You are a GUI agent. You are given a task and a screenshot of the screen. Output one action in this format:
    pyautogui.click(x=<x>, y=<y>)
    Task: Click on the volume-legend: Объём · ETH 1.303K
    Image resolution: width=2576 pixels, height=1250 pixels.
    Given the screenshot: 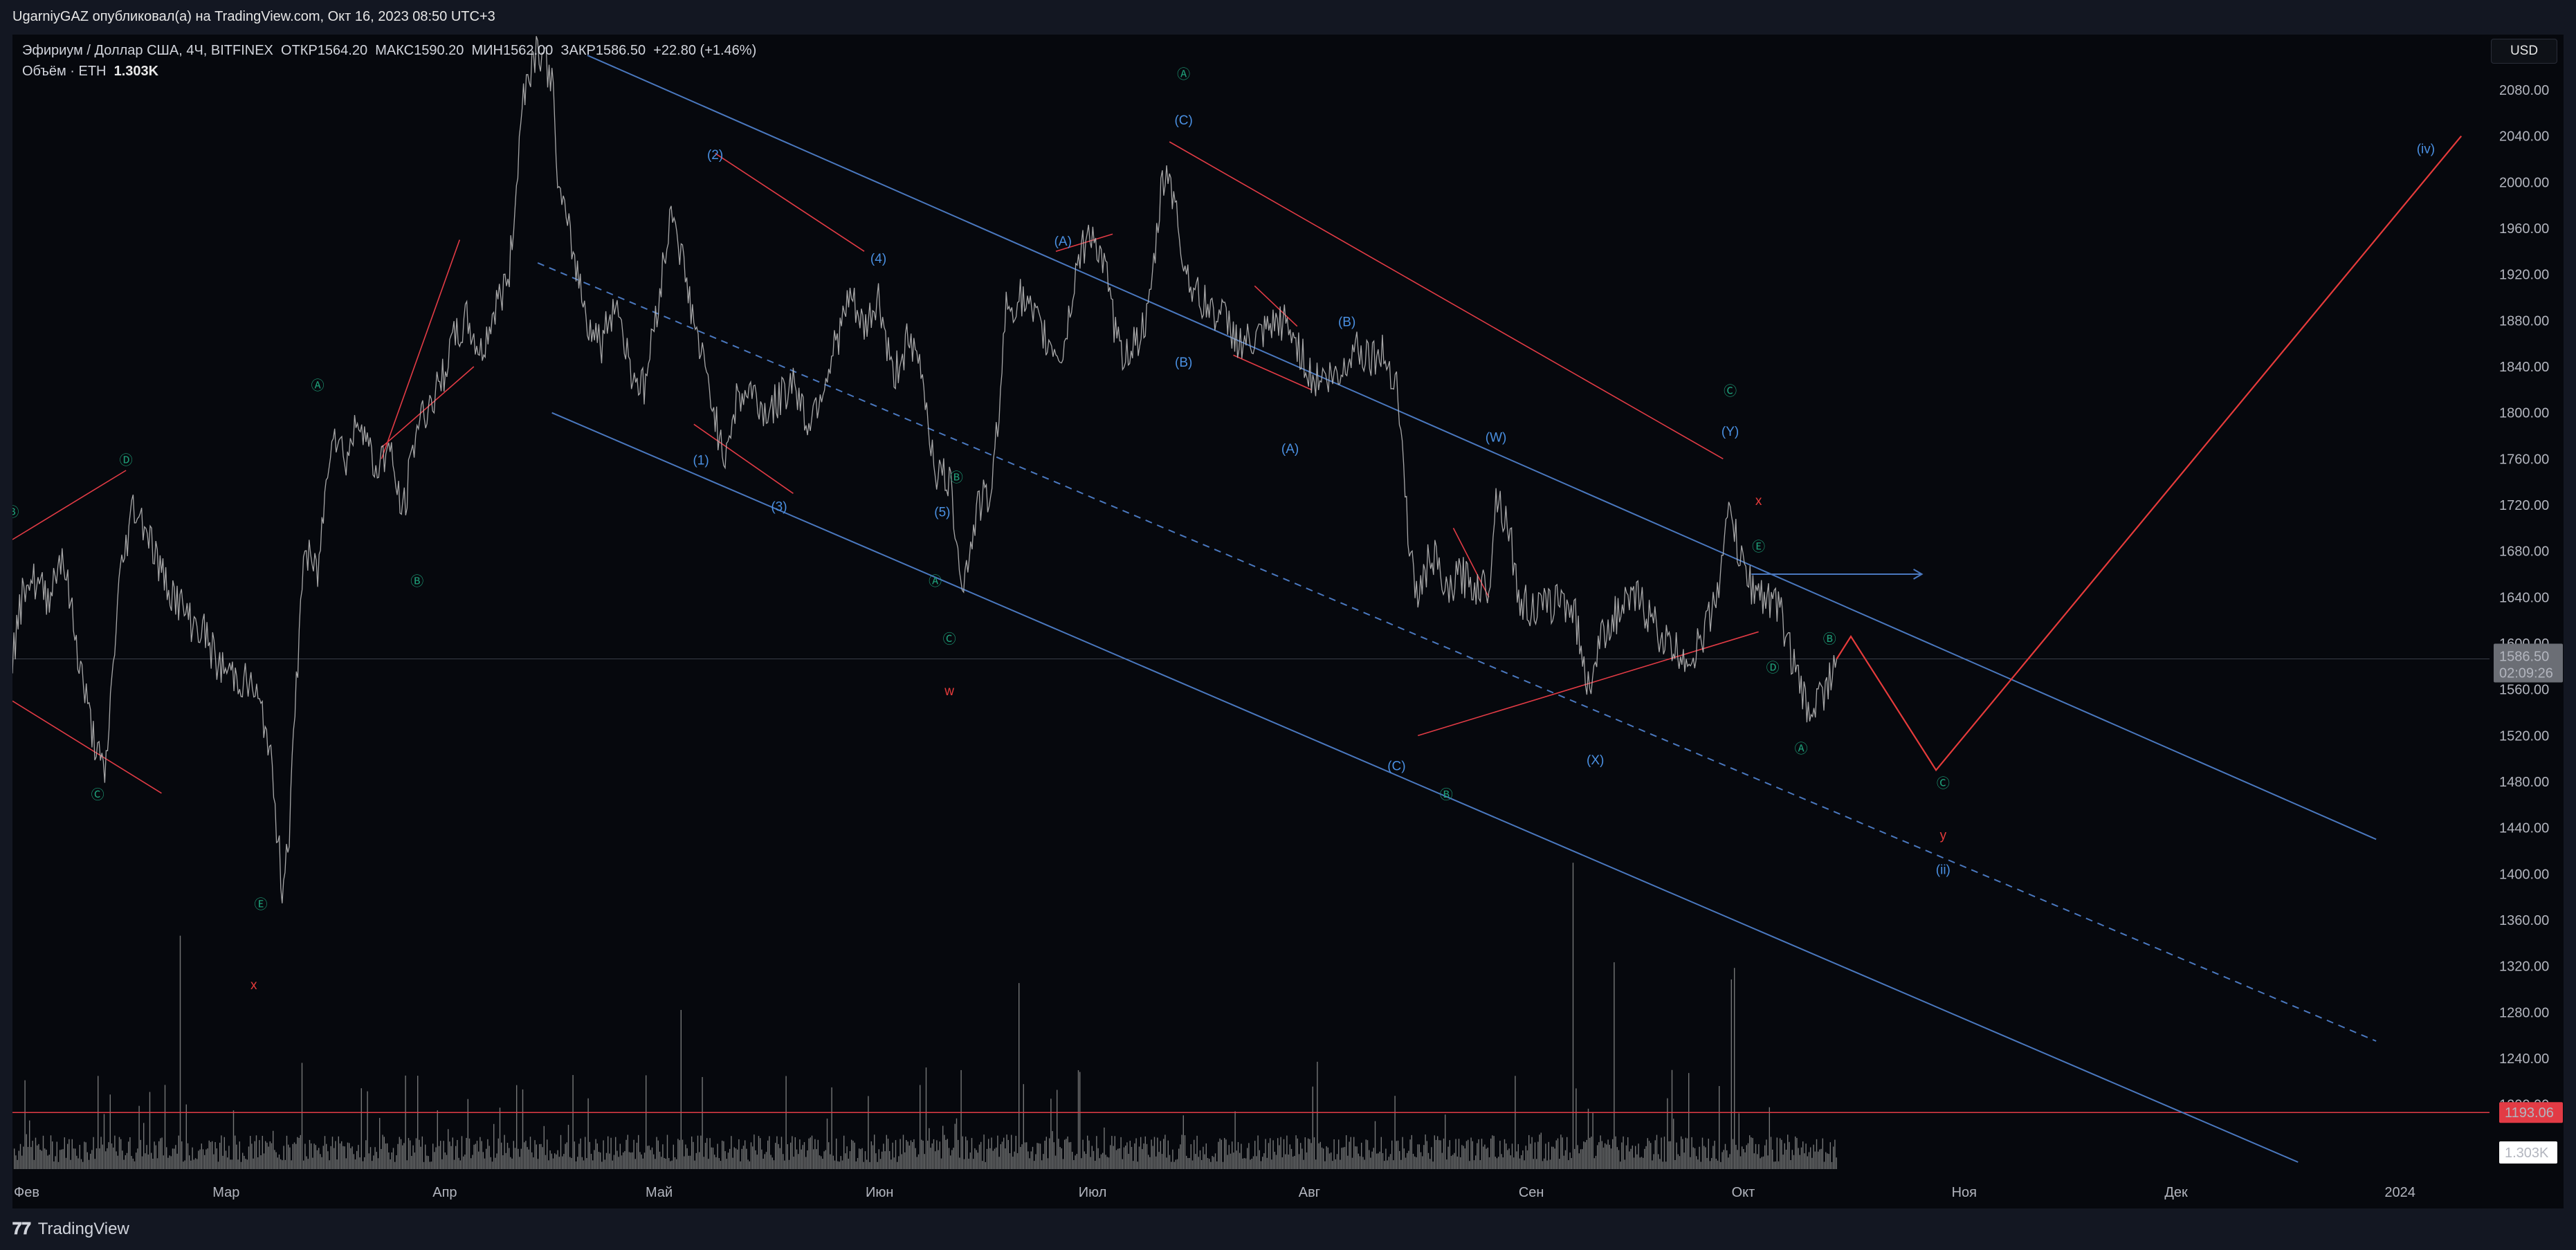 What is the action you would take?
    pyautogui.click(x=90, y=72)
    